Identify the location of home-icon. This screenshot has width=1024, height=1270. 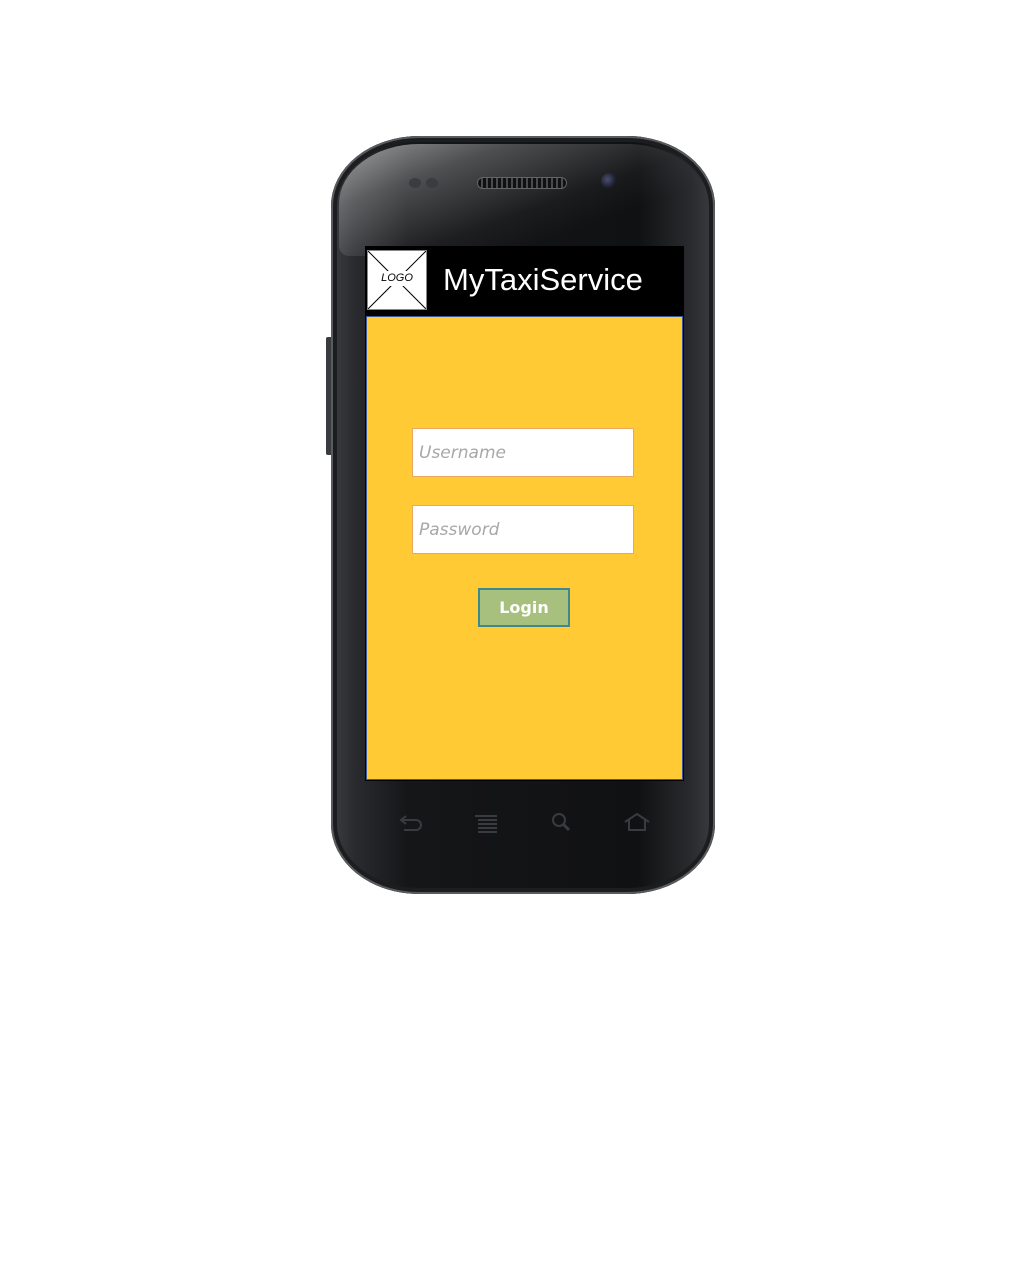
(637, 823).